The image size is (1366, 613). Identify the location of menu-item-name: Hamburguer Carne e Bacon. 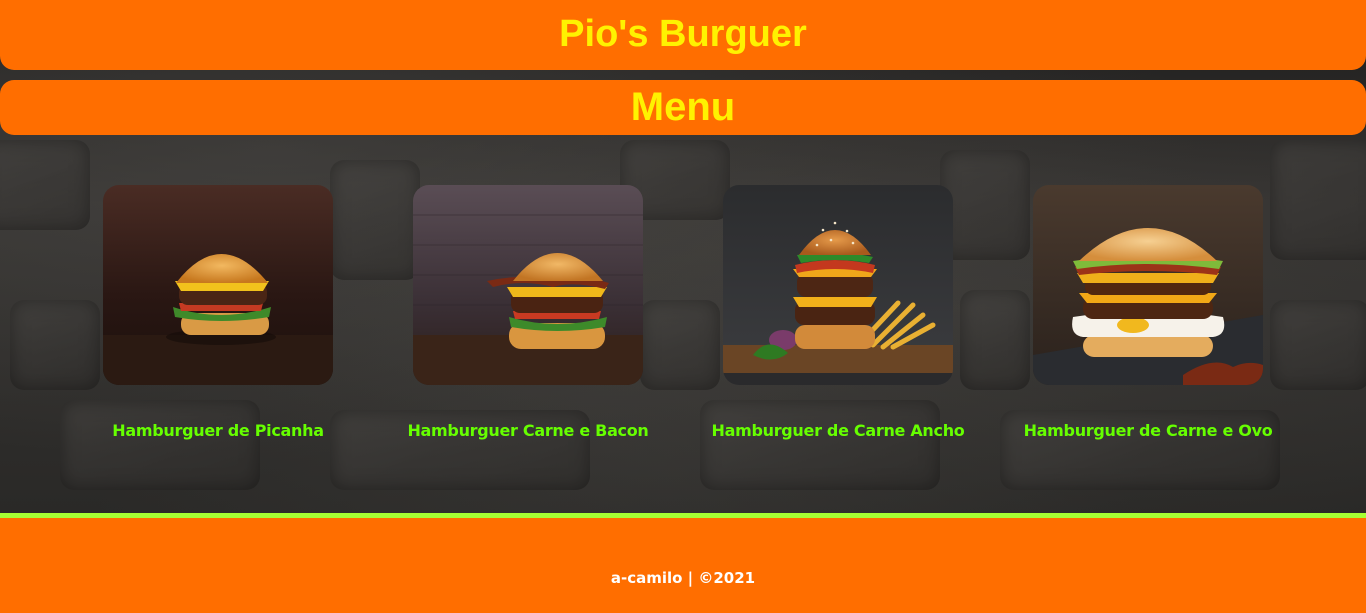
(528, 430).